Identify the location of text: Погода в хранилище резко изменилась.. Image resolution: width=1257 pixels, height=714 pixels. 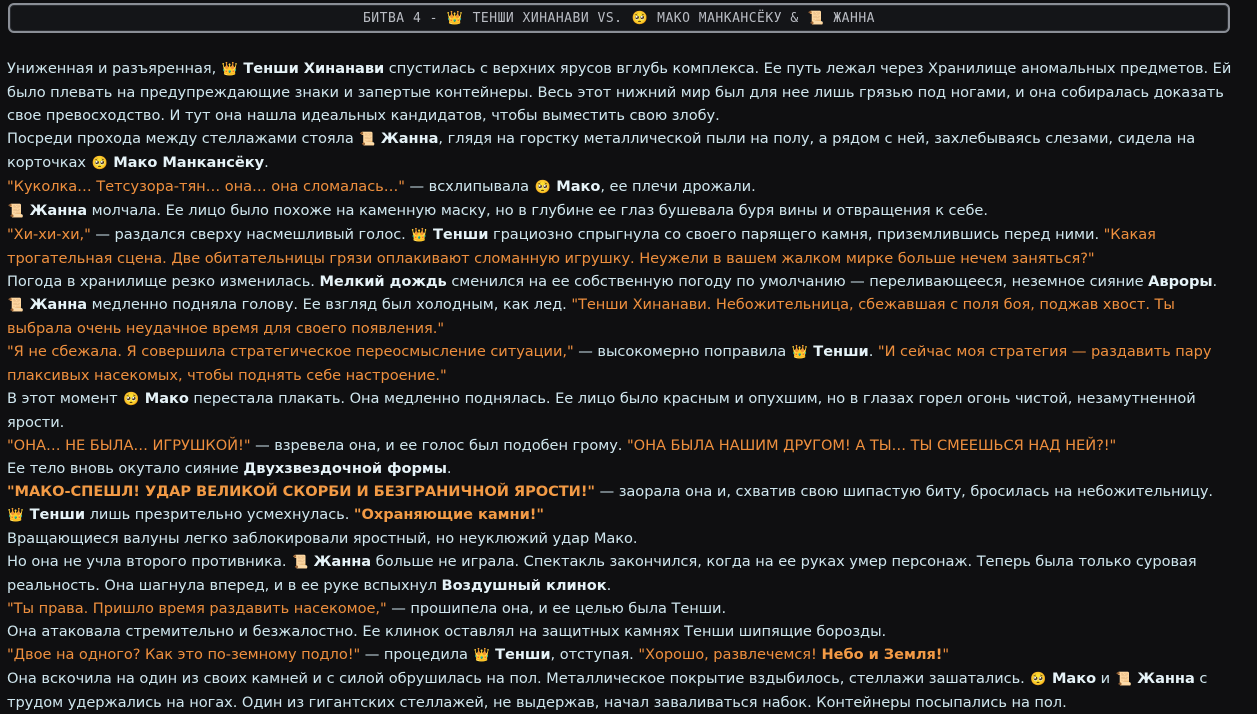
(163, 281).